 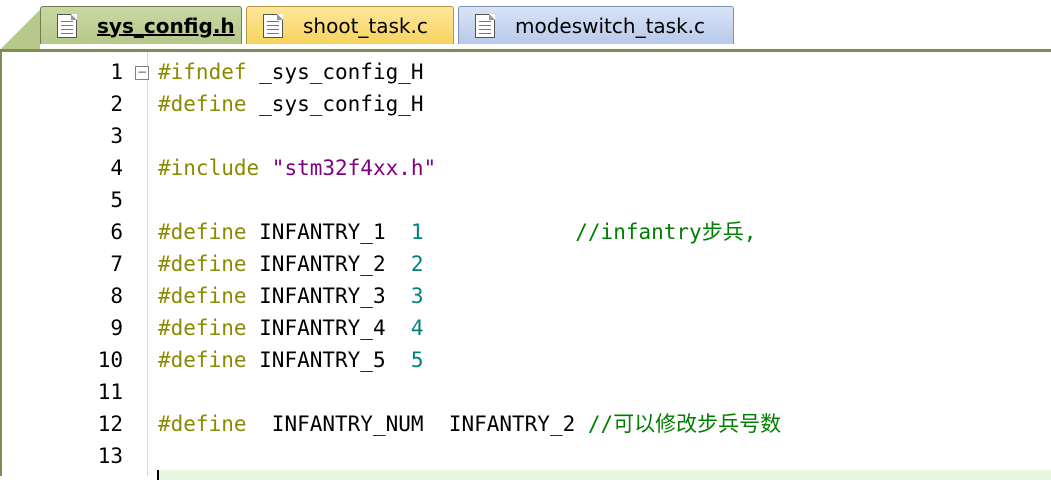 What do you see at coordinates (116, 72) in the screenshot?
I see `line-number: 1` at bounding box center [116, 72].